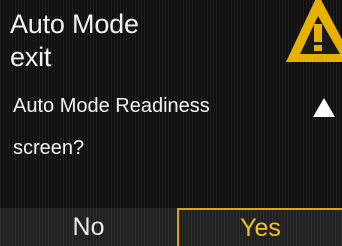  What do you see at coordinates (111, 106) in the screenshot?
I see `question-line-1: Auto Mode Readiness` at bounding box center [111, 106].